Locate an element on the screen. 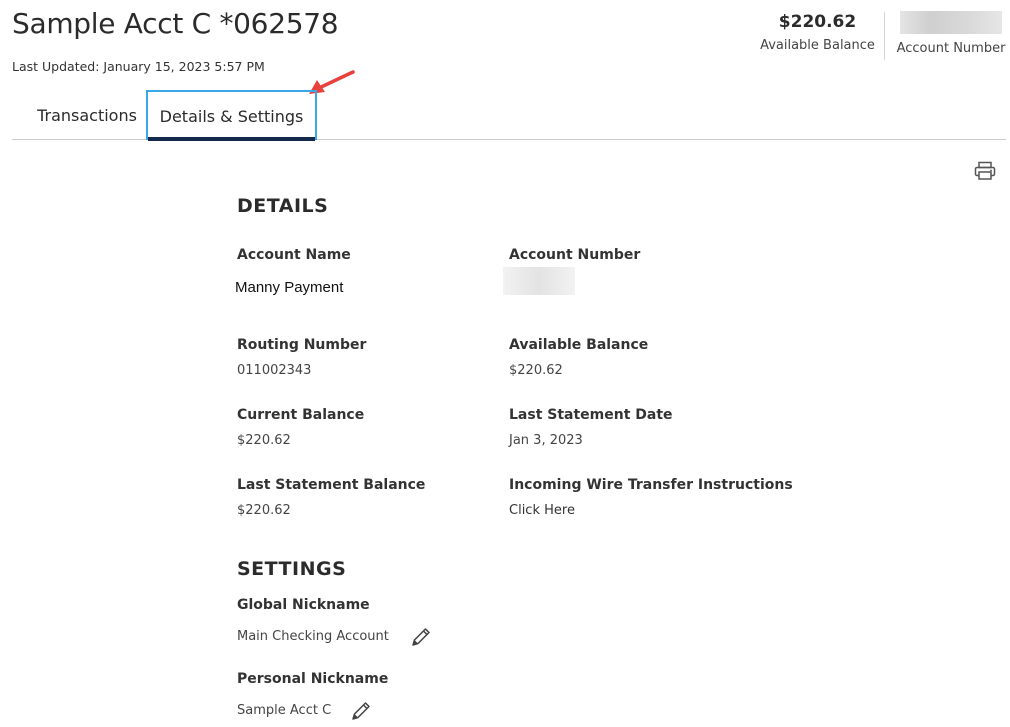 The height and width of the screenshot is (727, 1010). current-balance-value: $220.62 is located at coordinates (264, 440).